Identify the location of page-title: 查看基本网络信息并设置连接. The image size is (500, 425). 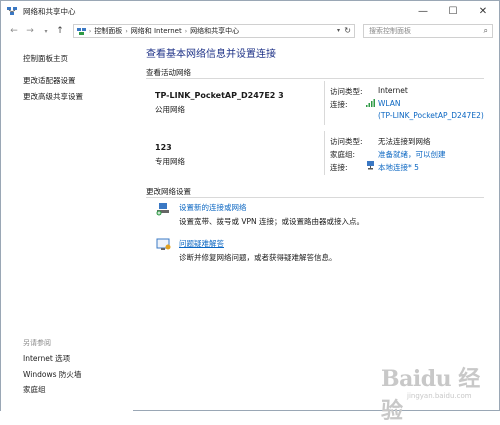
(211, 54).